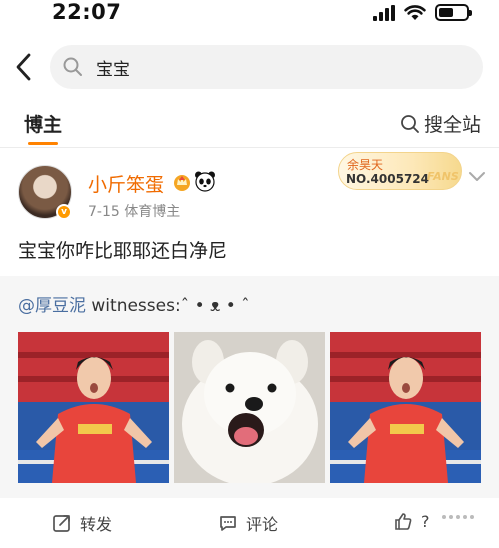 Image resolution: width=499 pixels, height=548 pixels. What do you see at coordinates (387, 179) in the screenshot?
I see `fans-badge-number: NO.4005724` at bounding box center [387, 179].